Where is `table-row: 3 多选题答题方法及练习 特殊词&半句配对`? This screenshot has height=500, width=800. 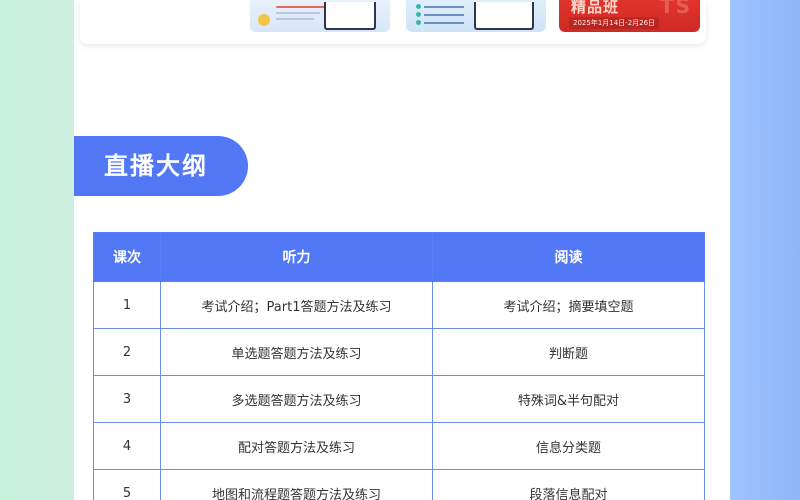 table-row: 3 多选题答题方法及练习 特殊词&半句配对 is located at coordinates (399, 399).